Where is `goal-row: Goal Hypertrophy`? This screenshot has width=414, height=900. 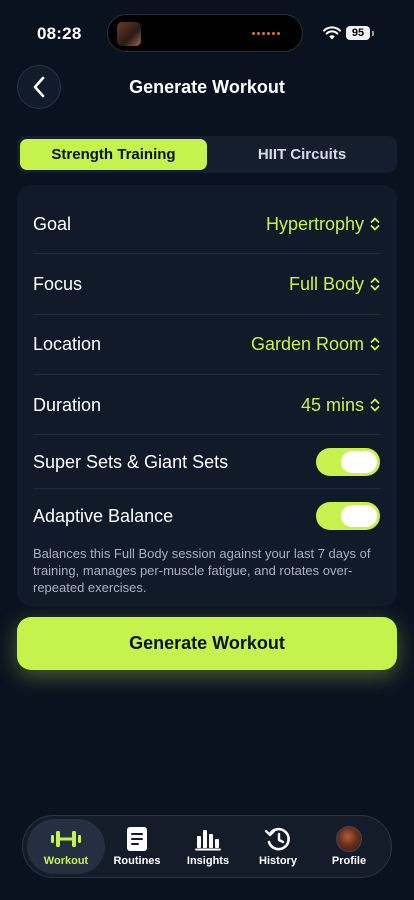 goal-row: Goal Hypertrophy is located at coordinates (206, 224).